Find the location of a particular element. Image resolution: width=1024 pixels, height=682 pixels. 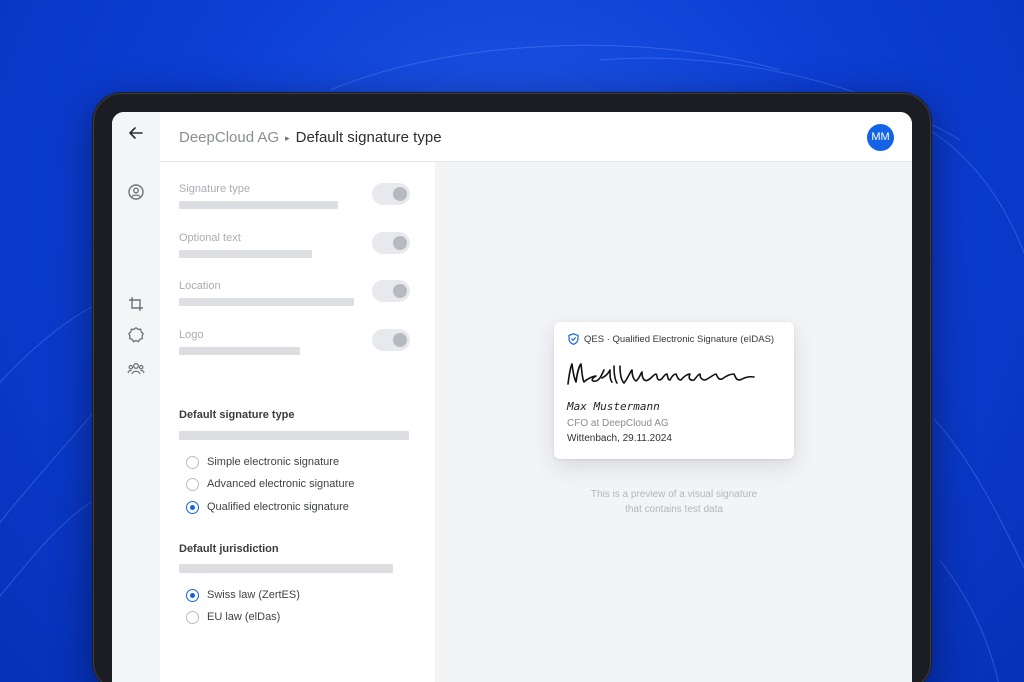

radio-advanced-signature: Advanced electronic signature is located at coordinates (270, 484).